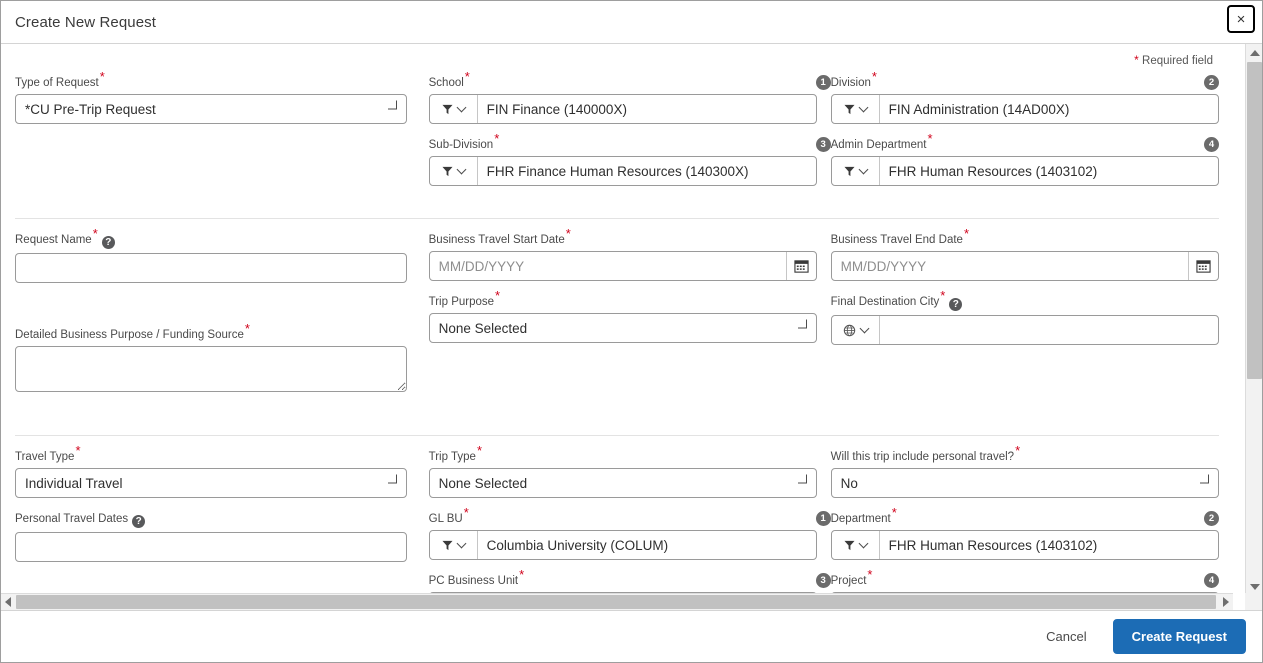 The height and width of the screenshot is (663, 1263). I want to click on field-order-badge-project: 4, so click(1211, 580).